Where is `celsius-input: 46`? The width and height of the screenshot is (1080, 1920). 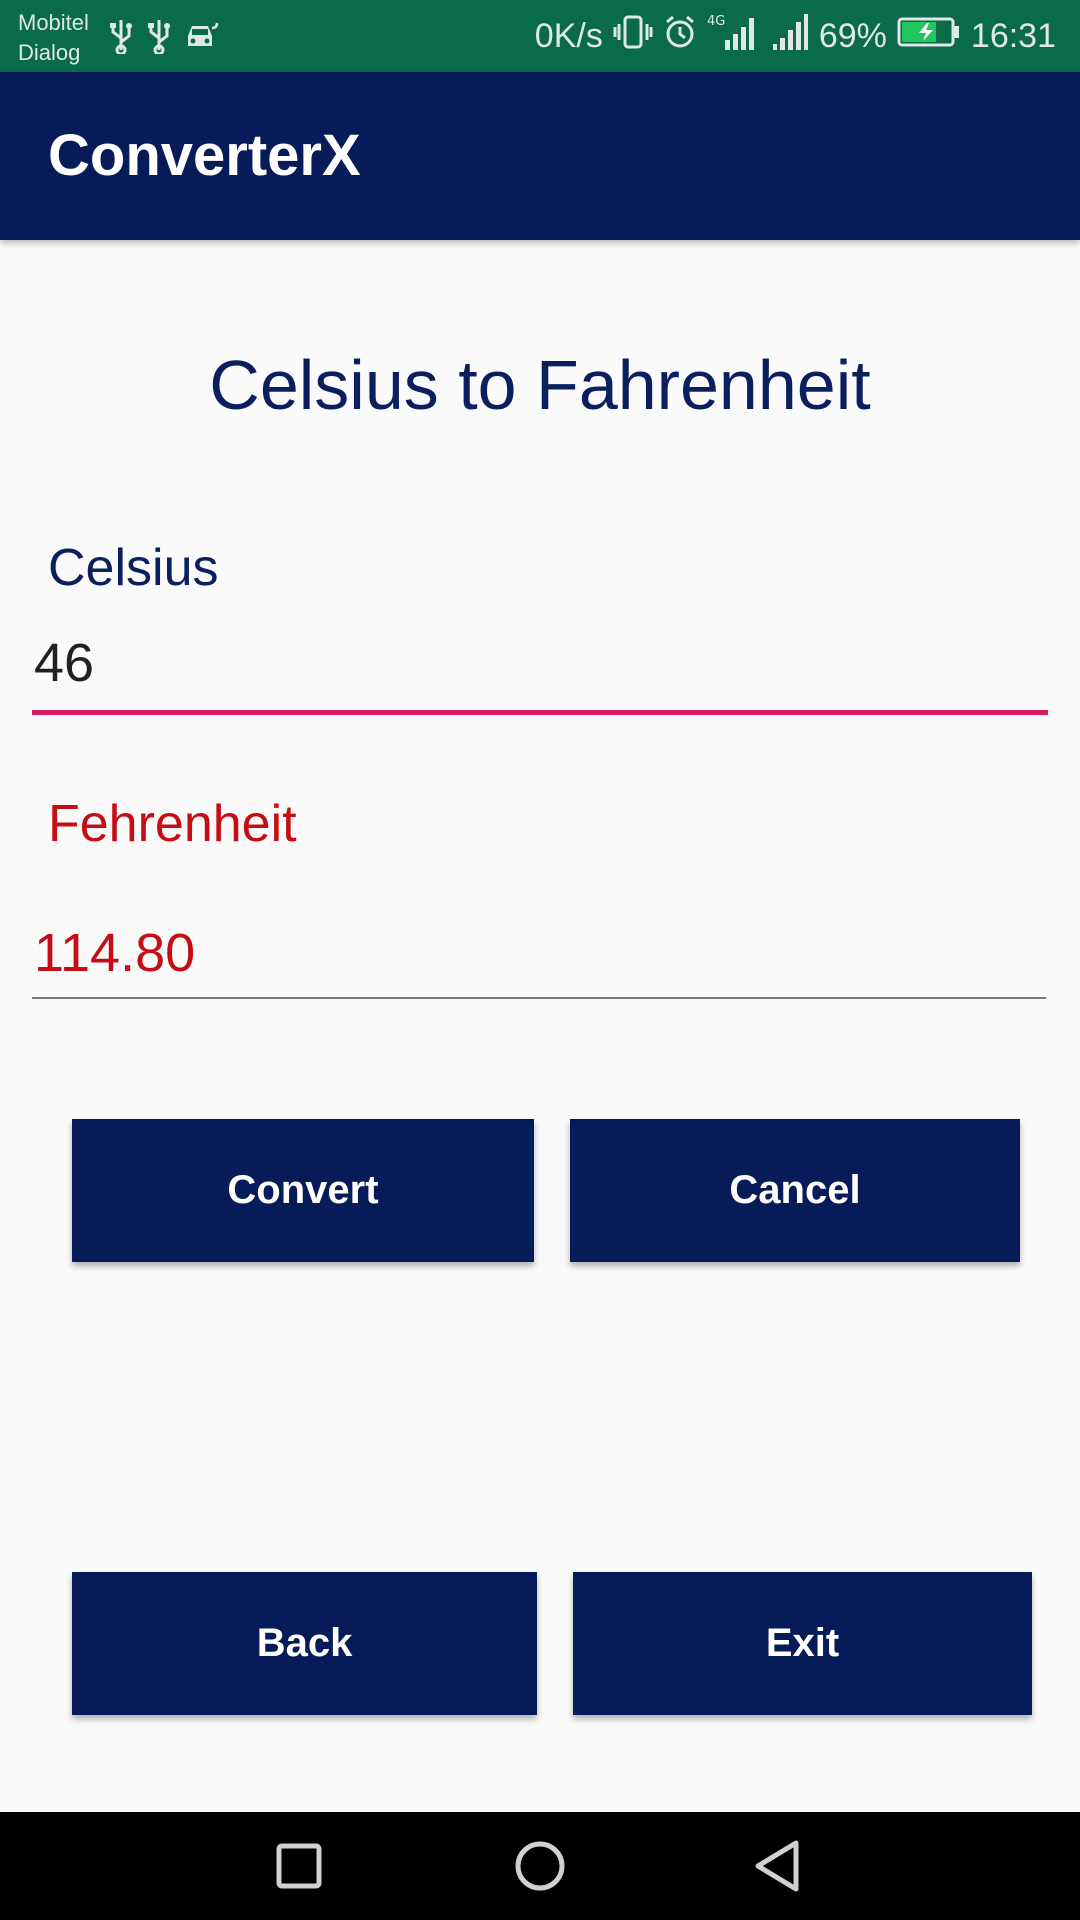
celsius-input: 46 is located at coordinates (540, 672).